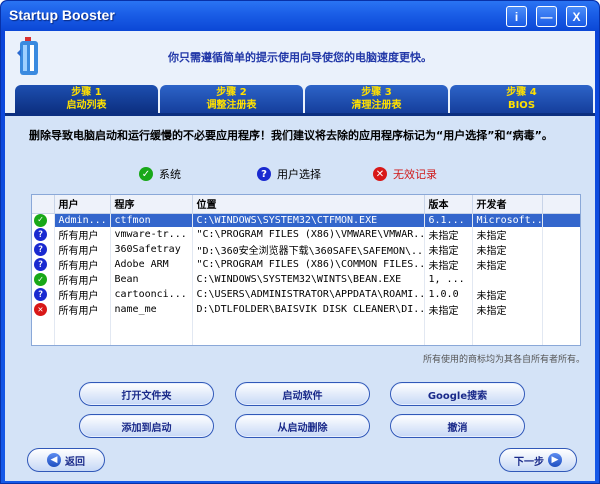  Describe the element at coordinates (231, 92) in the screenshot. I see `tab-step-2-number: 步骤 2` at that location.